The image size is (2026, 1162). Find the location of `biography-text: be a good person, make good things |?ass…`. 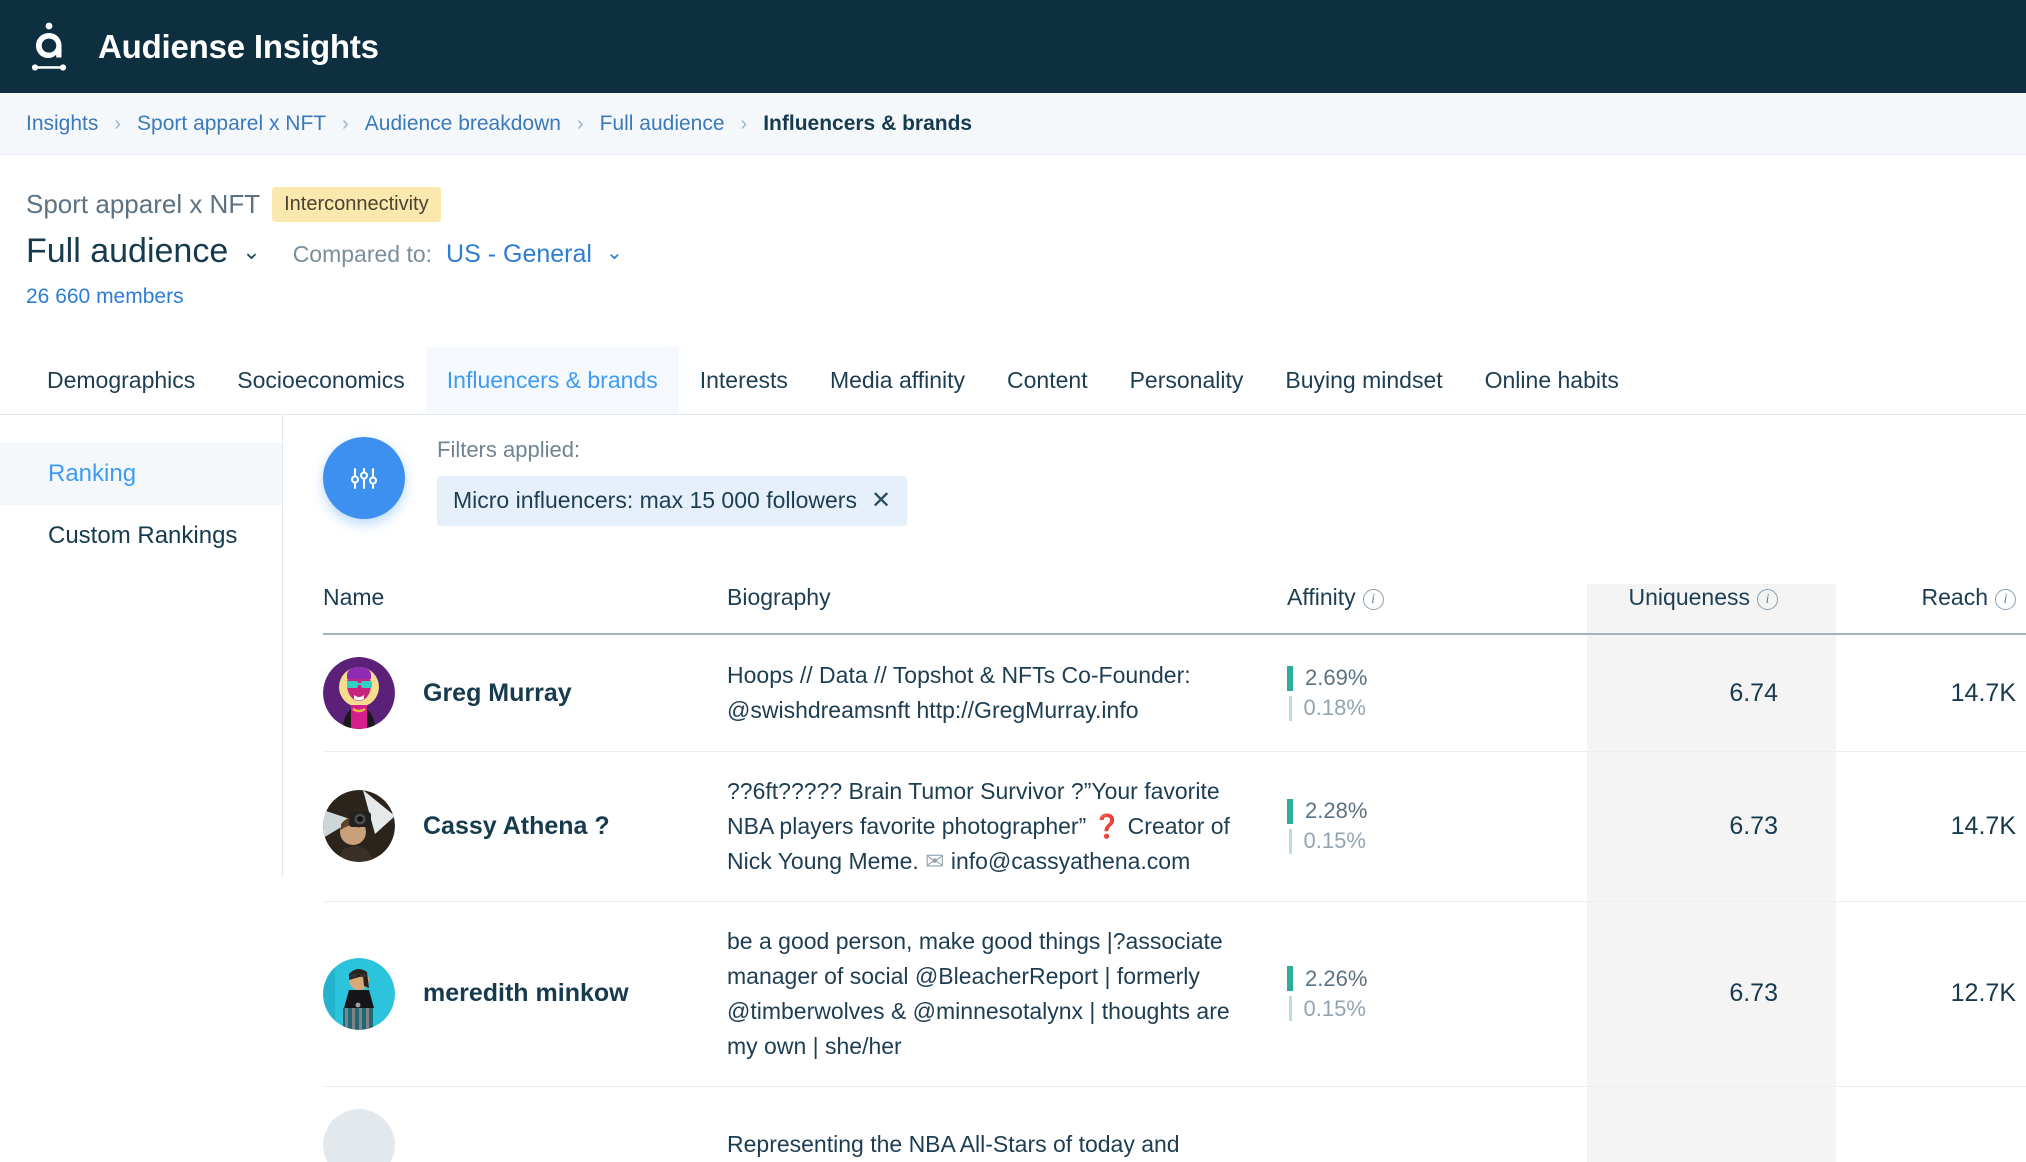

biography-text: be a good person, make good things |?ass… is located at coordinates (982, 994).